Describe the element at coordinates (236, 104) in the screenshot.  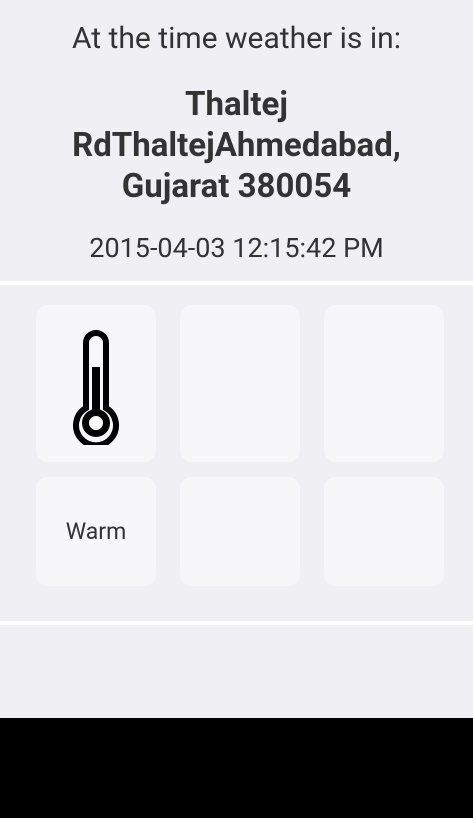
I see `location-line-1: Thaltej` at that location.